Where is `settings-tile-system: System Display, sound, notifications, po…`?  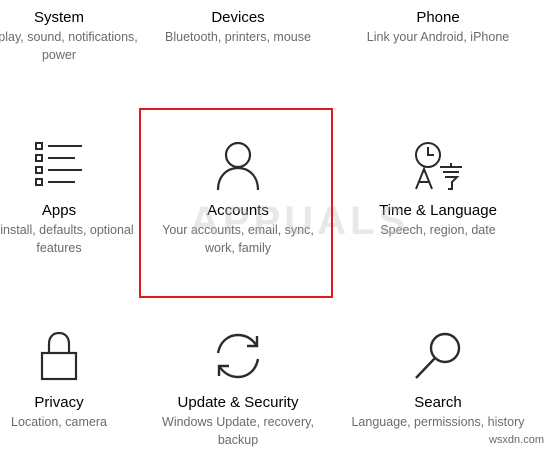 settings-tile-system: System Display, sound, notifications, po… is located at coordinates (74, 36).